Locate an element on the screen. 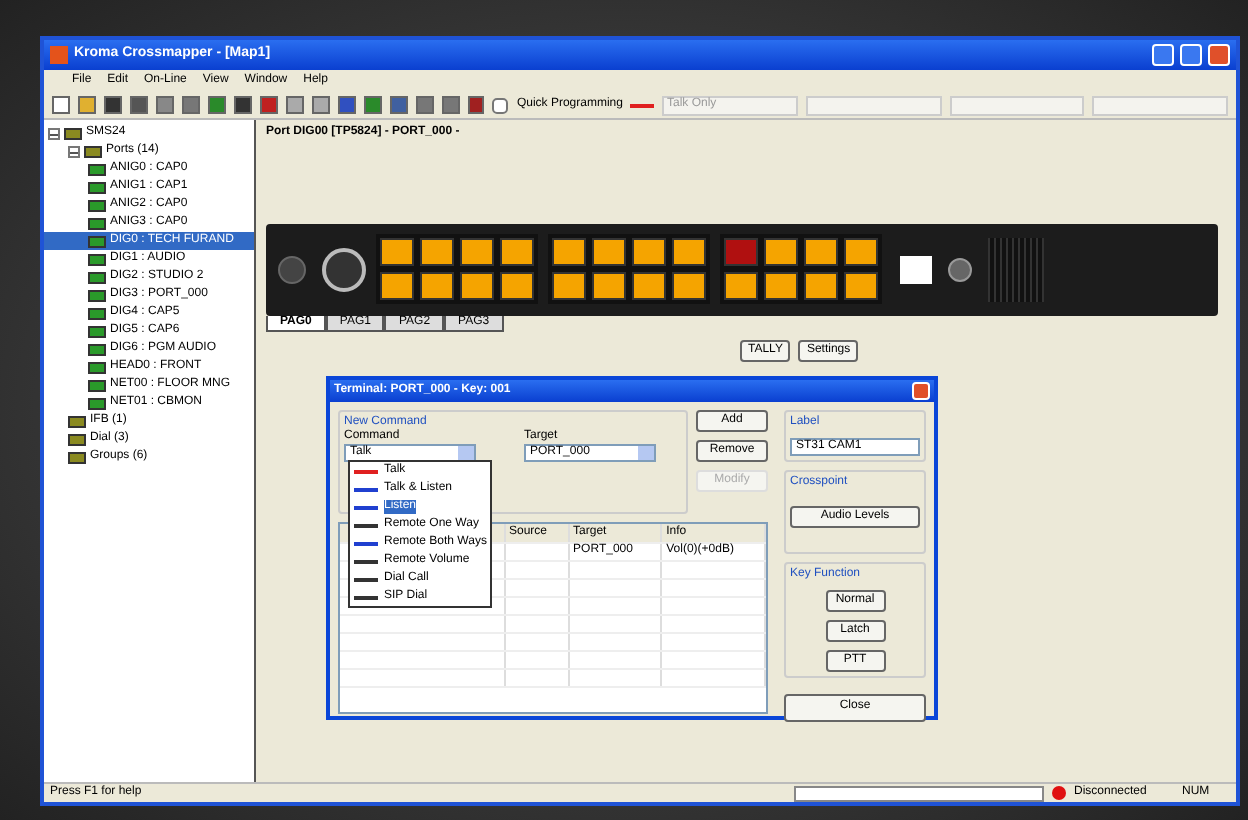 The image size is (1248, 820). display-screen is located at coordinates (916, 269).